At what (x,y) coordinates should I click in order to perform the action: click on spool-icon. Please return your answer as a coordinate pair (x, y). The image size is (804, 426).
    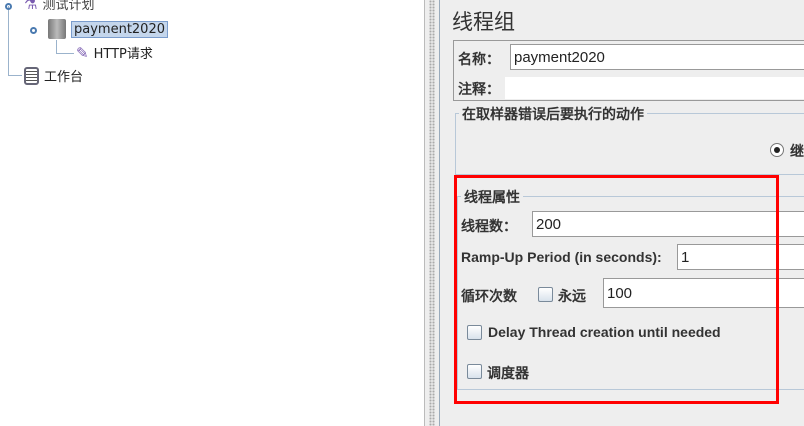
    Looking at the image, I should click on (57, 29).